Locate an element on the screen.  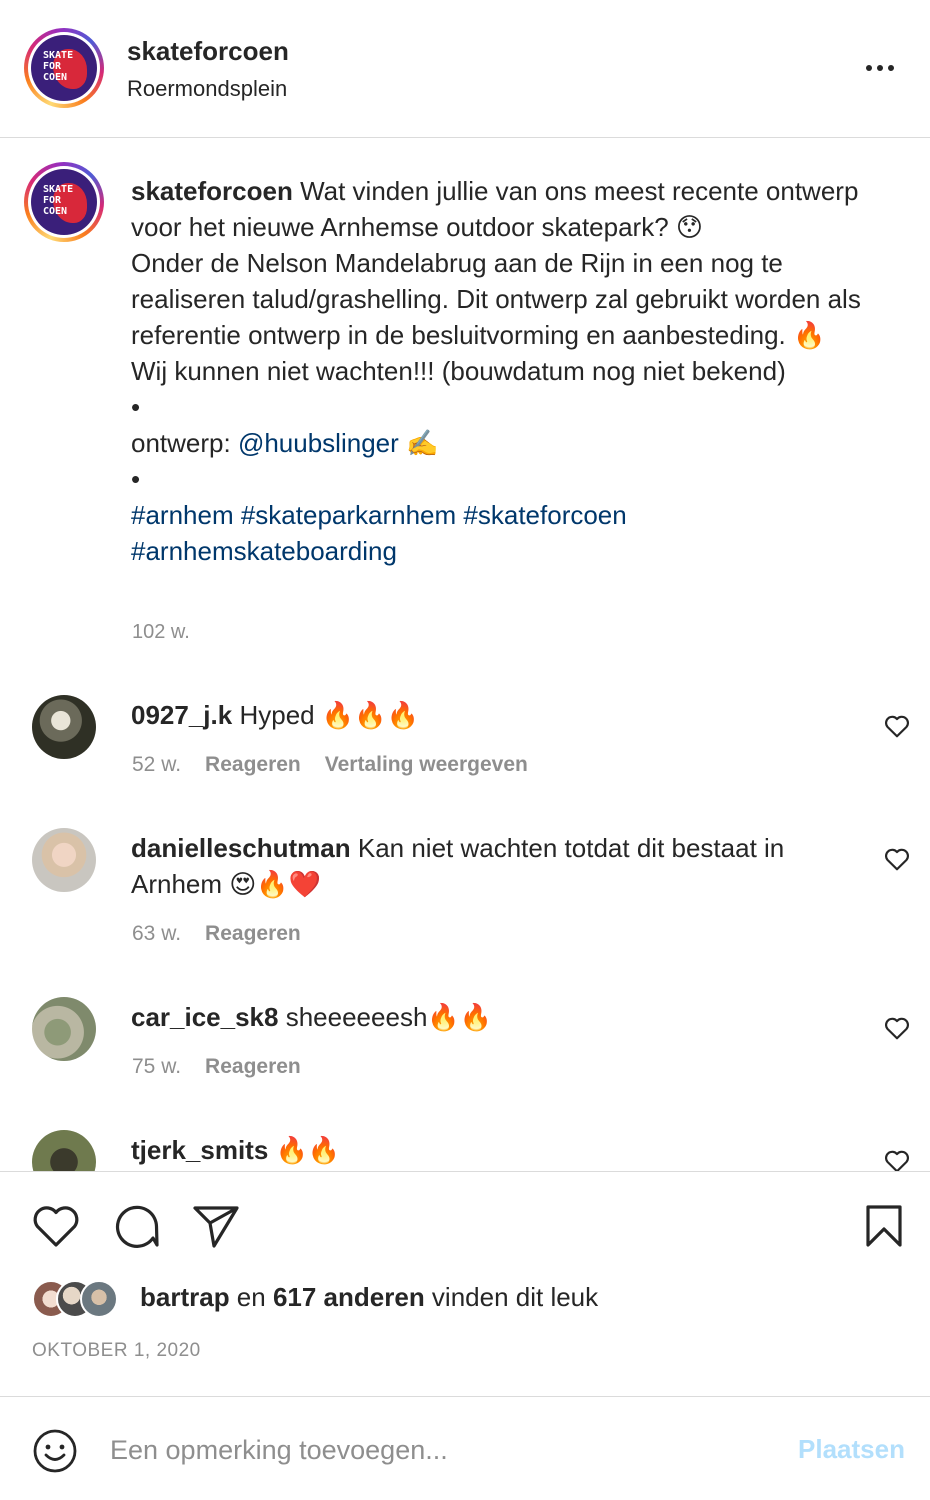
liked-by-avatars is located at coordinates (75, 1299).